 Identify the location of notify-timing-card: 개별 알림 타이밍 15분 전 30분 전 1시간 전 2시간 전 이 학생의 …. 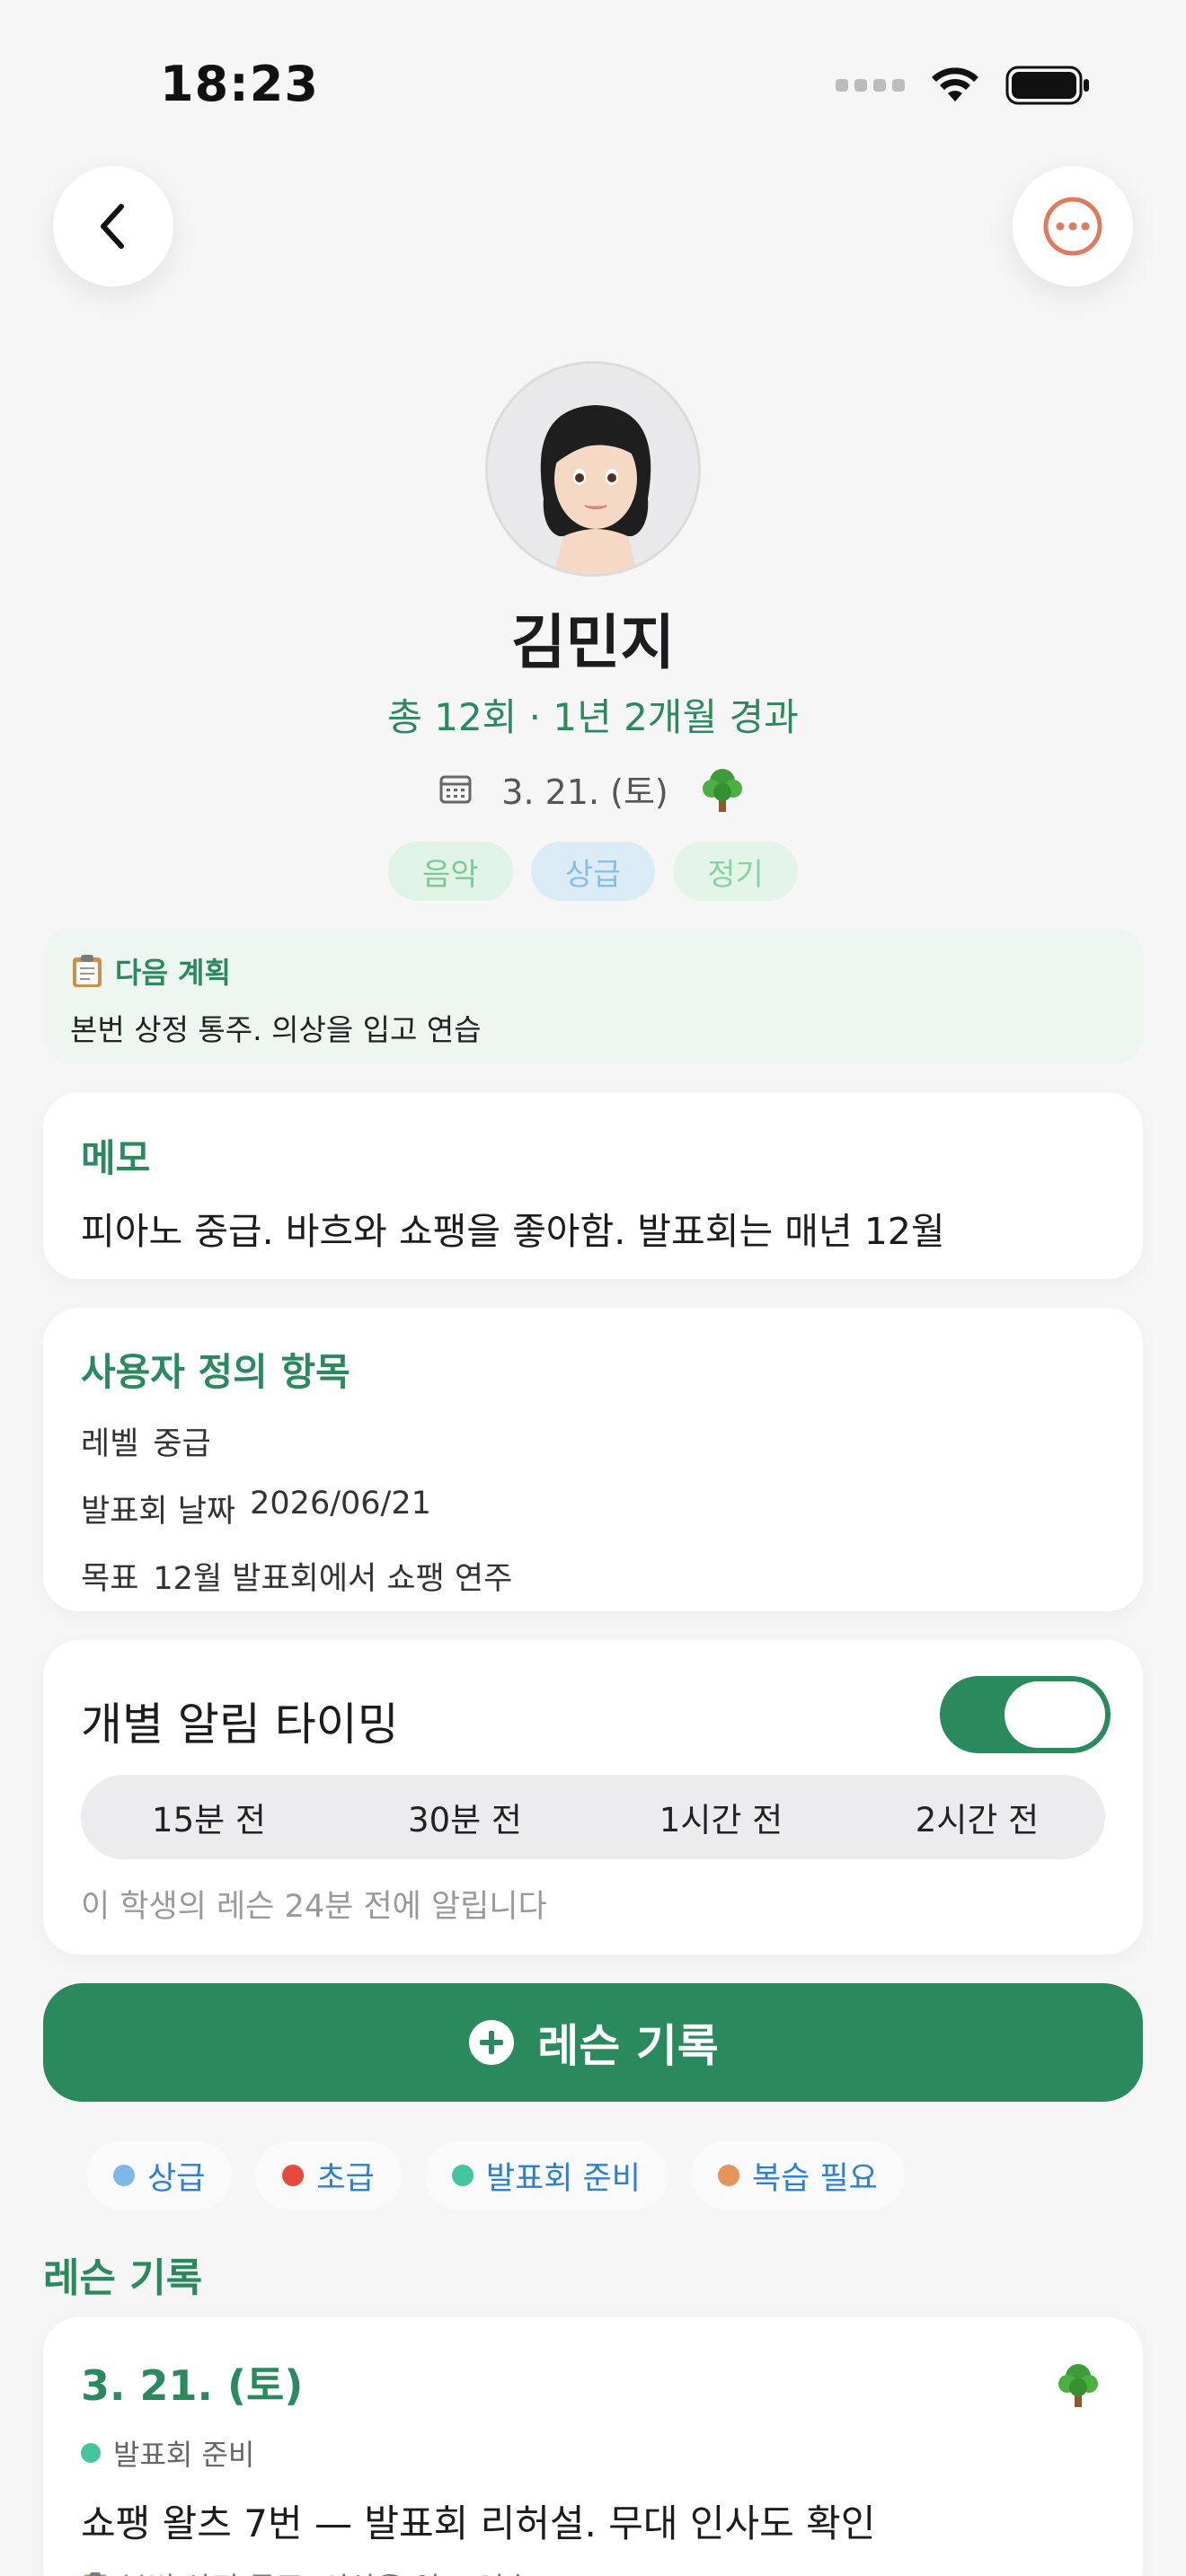
(593, 1797).